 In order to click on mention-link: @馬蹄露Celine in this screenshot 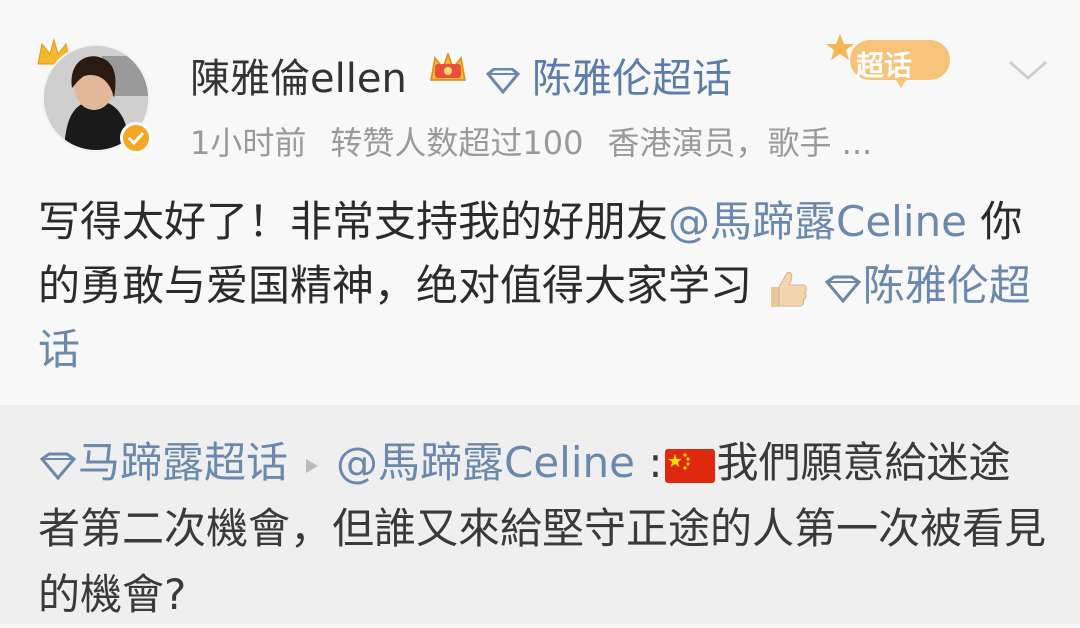, I will do `click(817, 221)`.